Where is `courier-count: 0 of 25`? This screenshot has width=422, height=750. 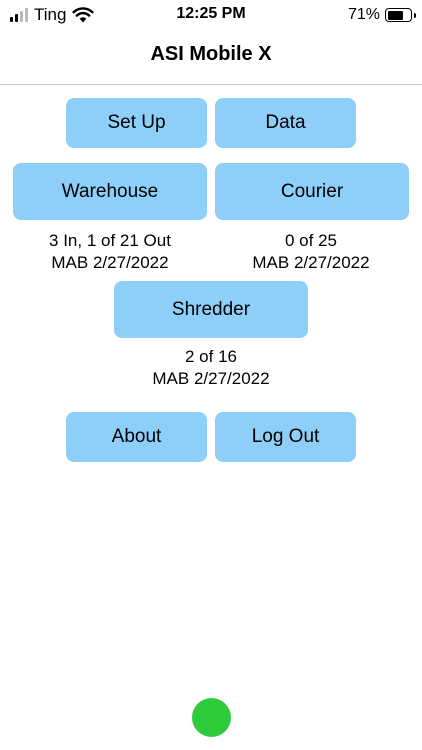
courier-count: 0 of 25 is located at coordinates (311, 240).